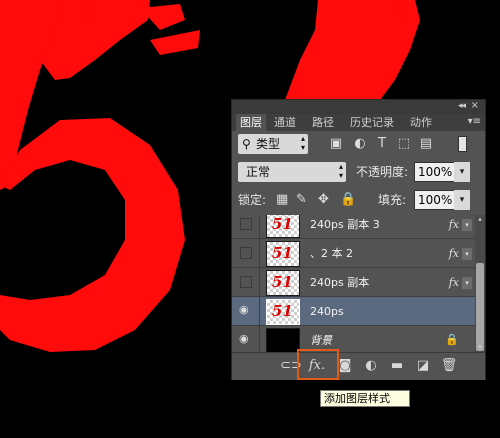 This screenshot has height=438, width=500. What do you see at coordinates (323, 200) in the screenshot?
I see `lock-move-icon: ✥` at bounding box center [323, 200].